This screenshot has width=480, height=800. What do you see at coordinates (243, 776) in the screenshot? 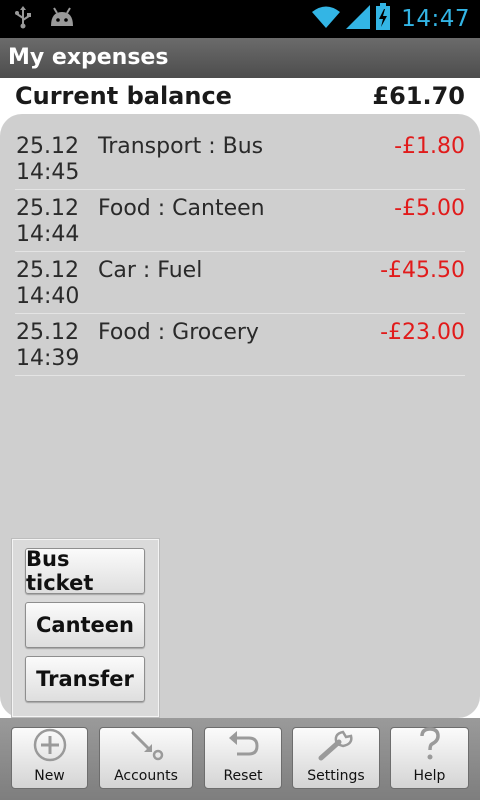
I see `reset-label: Reset` at bounding box center [243, 776].